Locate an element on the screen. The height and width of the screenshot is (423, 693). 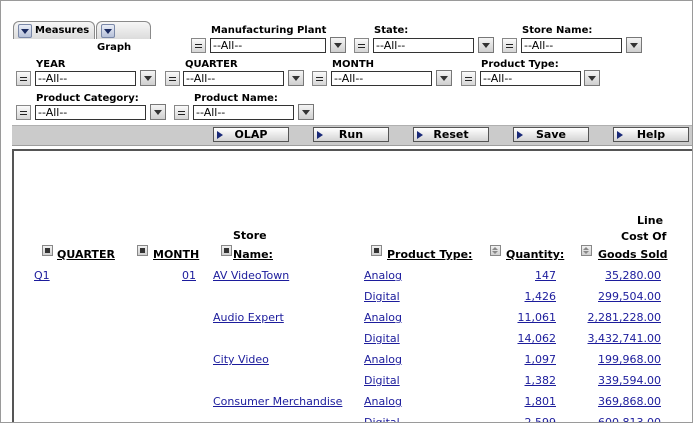
save-button-label: Save is located at coordinates (551, 134).